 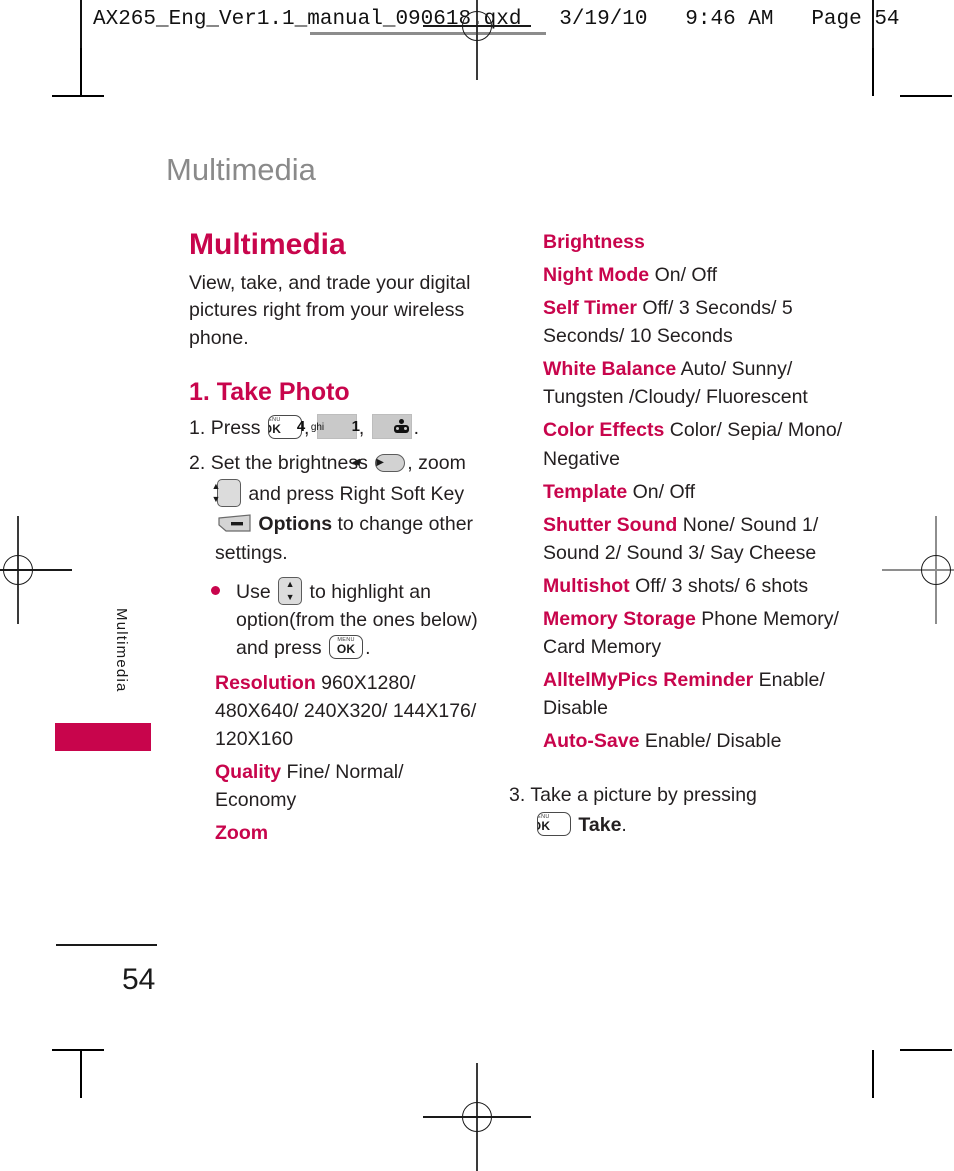 I want to click on subsection-title-take-photo: 1. Take Photo, so click(x=269, y=391).